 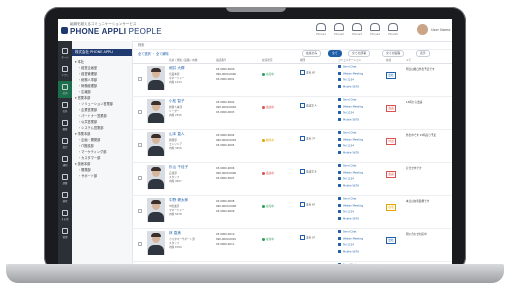 I want to click on column-header: 場所, so click(x=302, y=60).